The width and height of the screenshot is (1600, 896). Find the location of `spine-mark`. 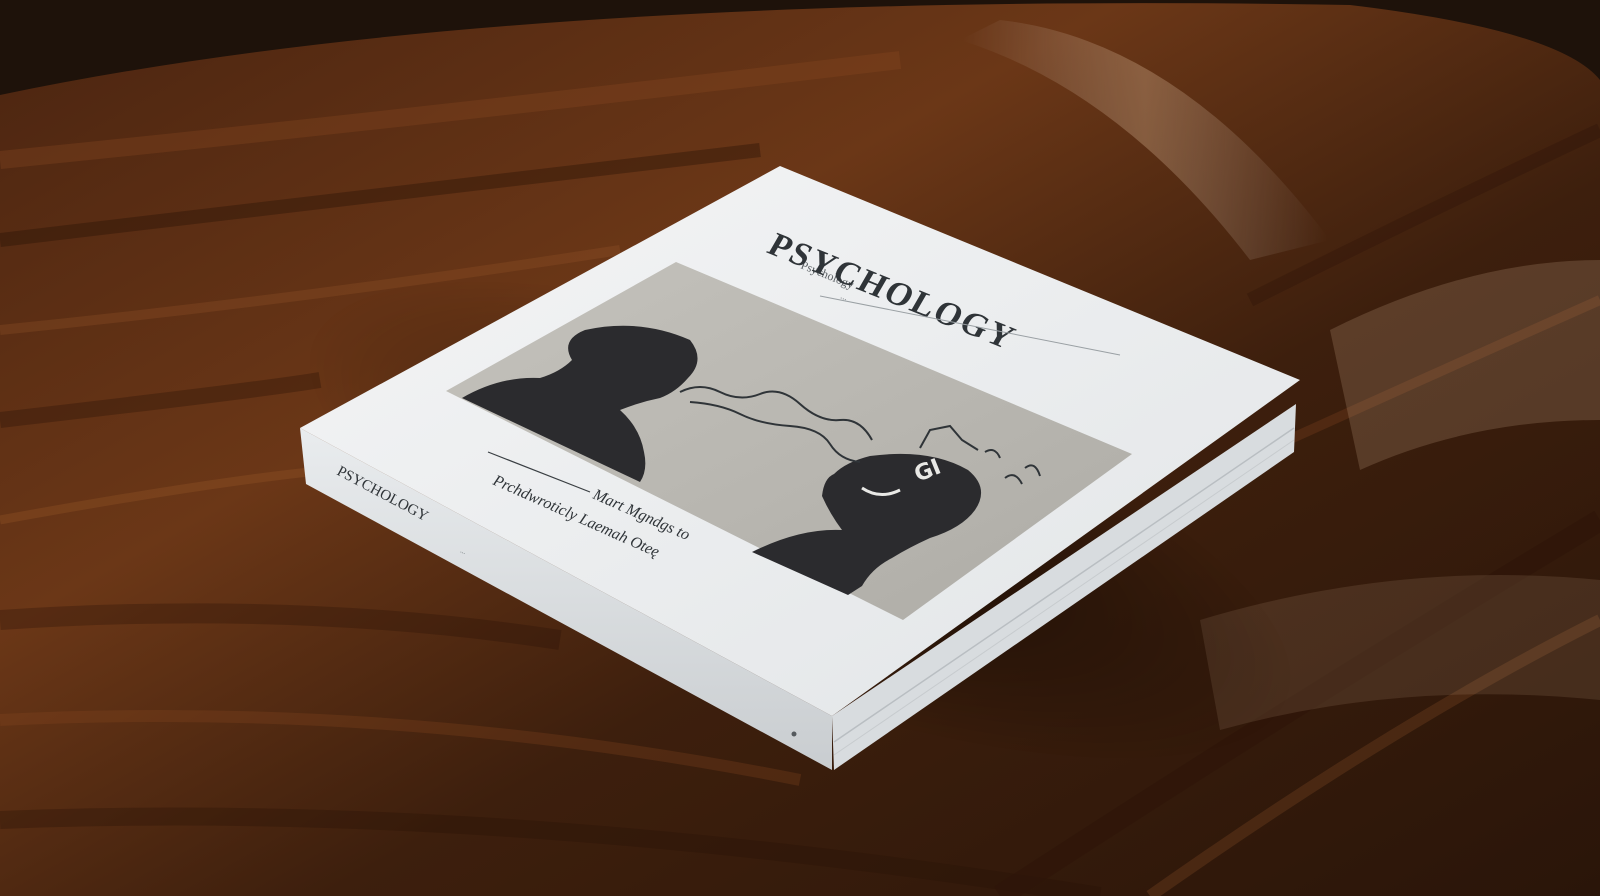

spine-mark is located at coordinates (794, 734).